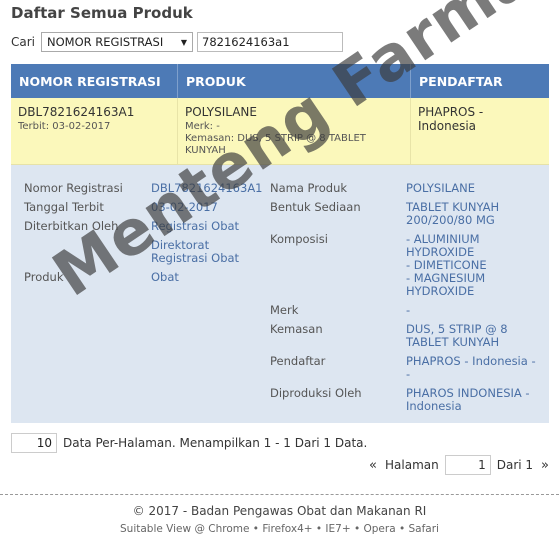 This screenshot has width=559, height=546. Describe the element at coordinates (64, 207) in the screenshot. I see `label-tanggal: Tanggal Terbit` at that location.